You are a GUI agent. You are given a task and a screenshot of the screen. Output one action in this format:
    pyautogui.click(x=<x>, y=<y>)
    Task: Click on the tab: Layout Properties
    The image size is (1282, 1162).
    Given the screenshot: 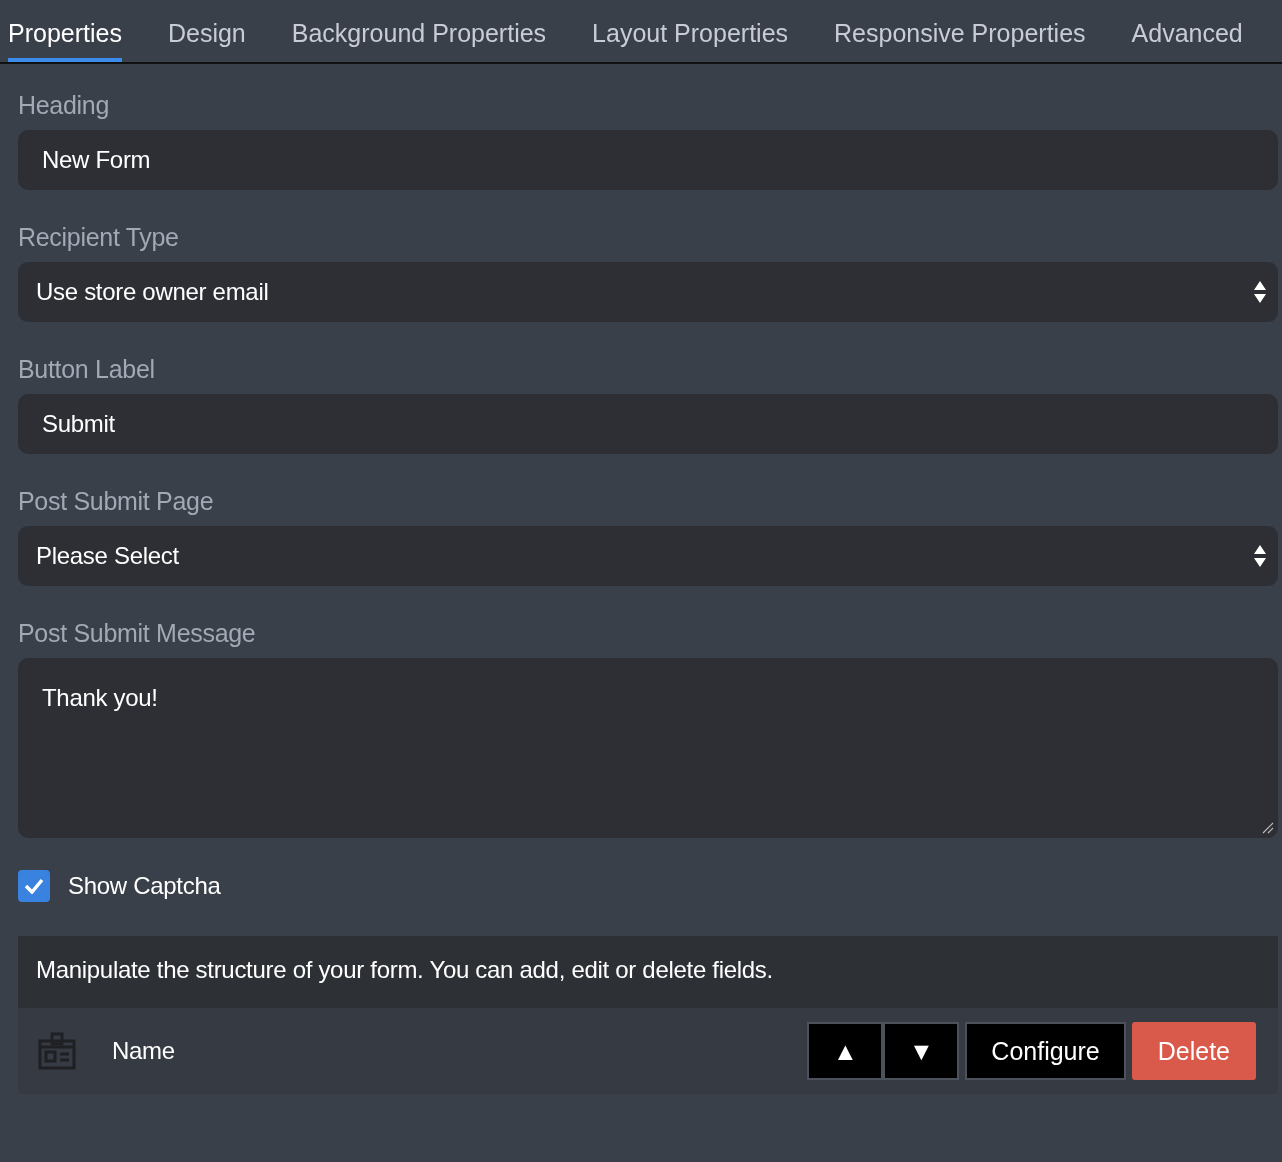 What is the action you would take?
    pyautogui.click(x=690, y=31)
    